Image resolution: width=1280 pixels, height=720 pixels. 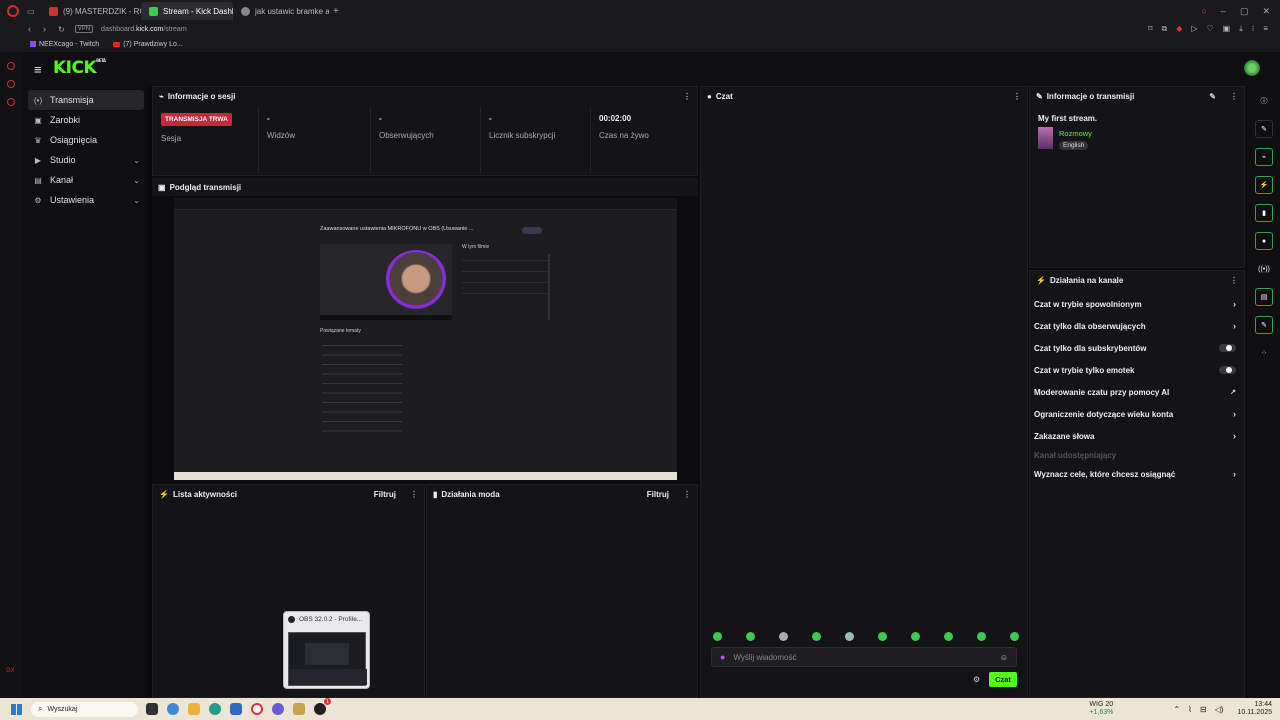 I want to click on tab-masterdzik: (9) MASTERDZIK - ROBIM, so click(x=91, y=11).